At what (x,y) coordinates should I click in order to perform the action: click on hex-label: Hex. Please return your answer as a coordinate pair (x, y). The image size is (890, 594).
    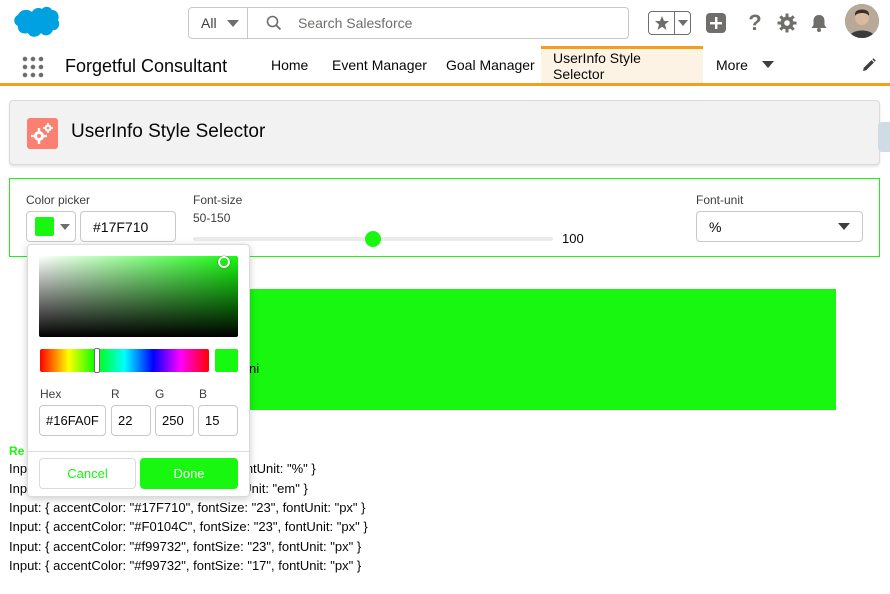
    Looking at the image, I should click on (51, 394).